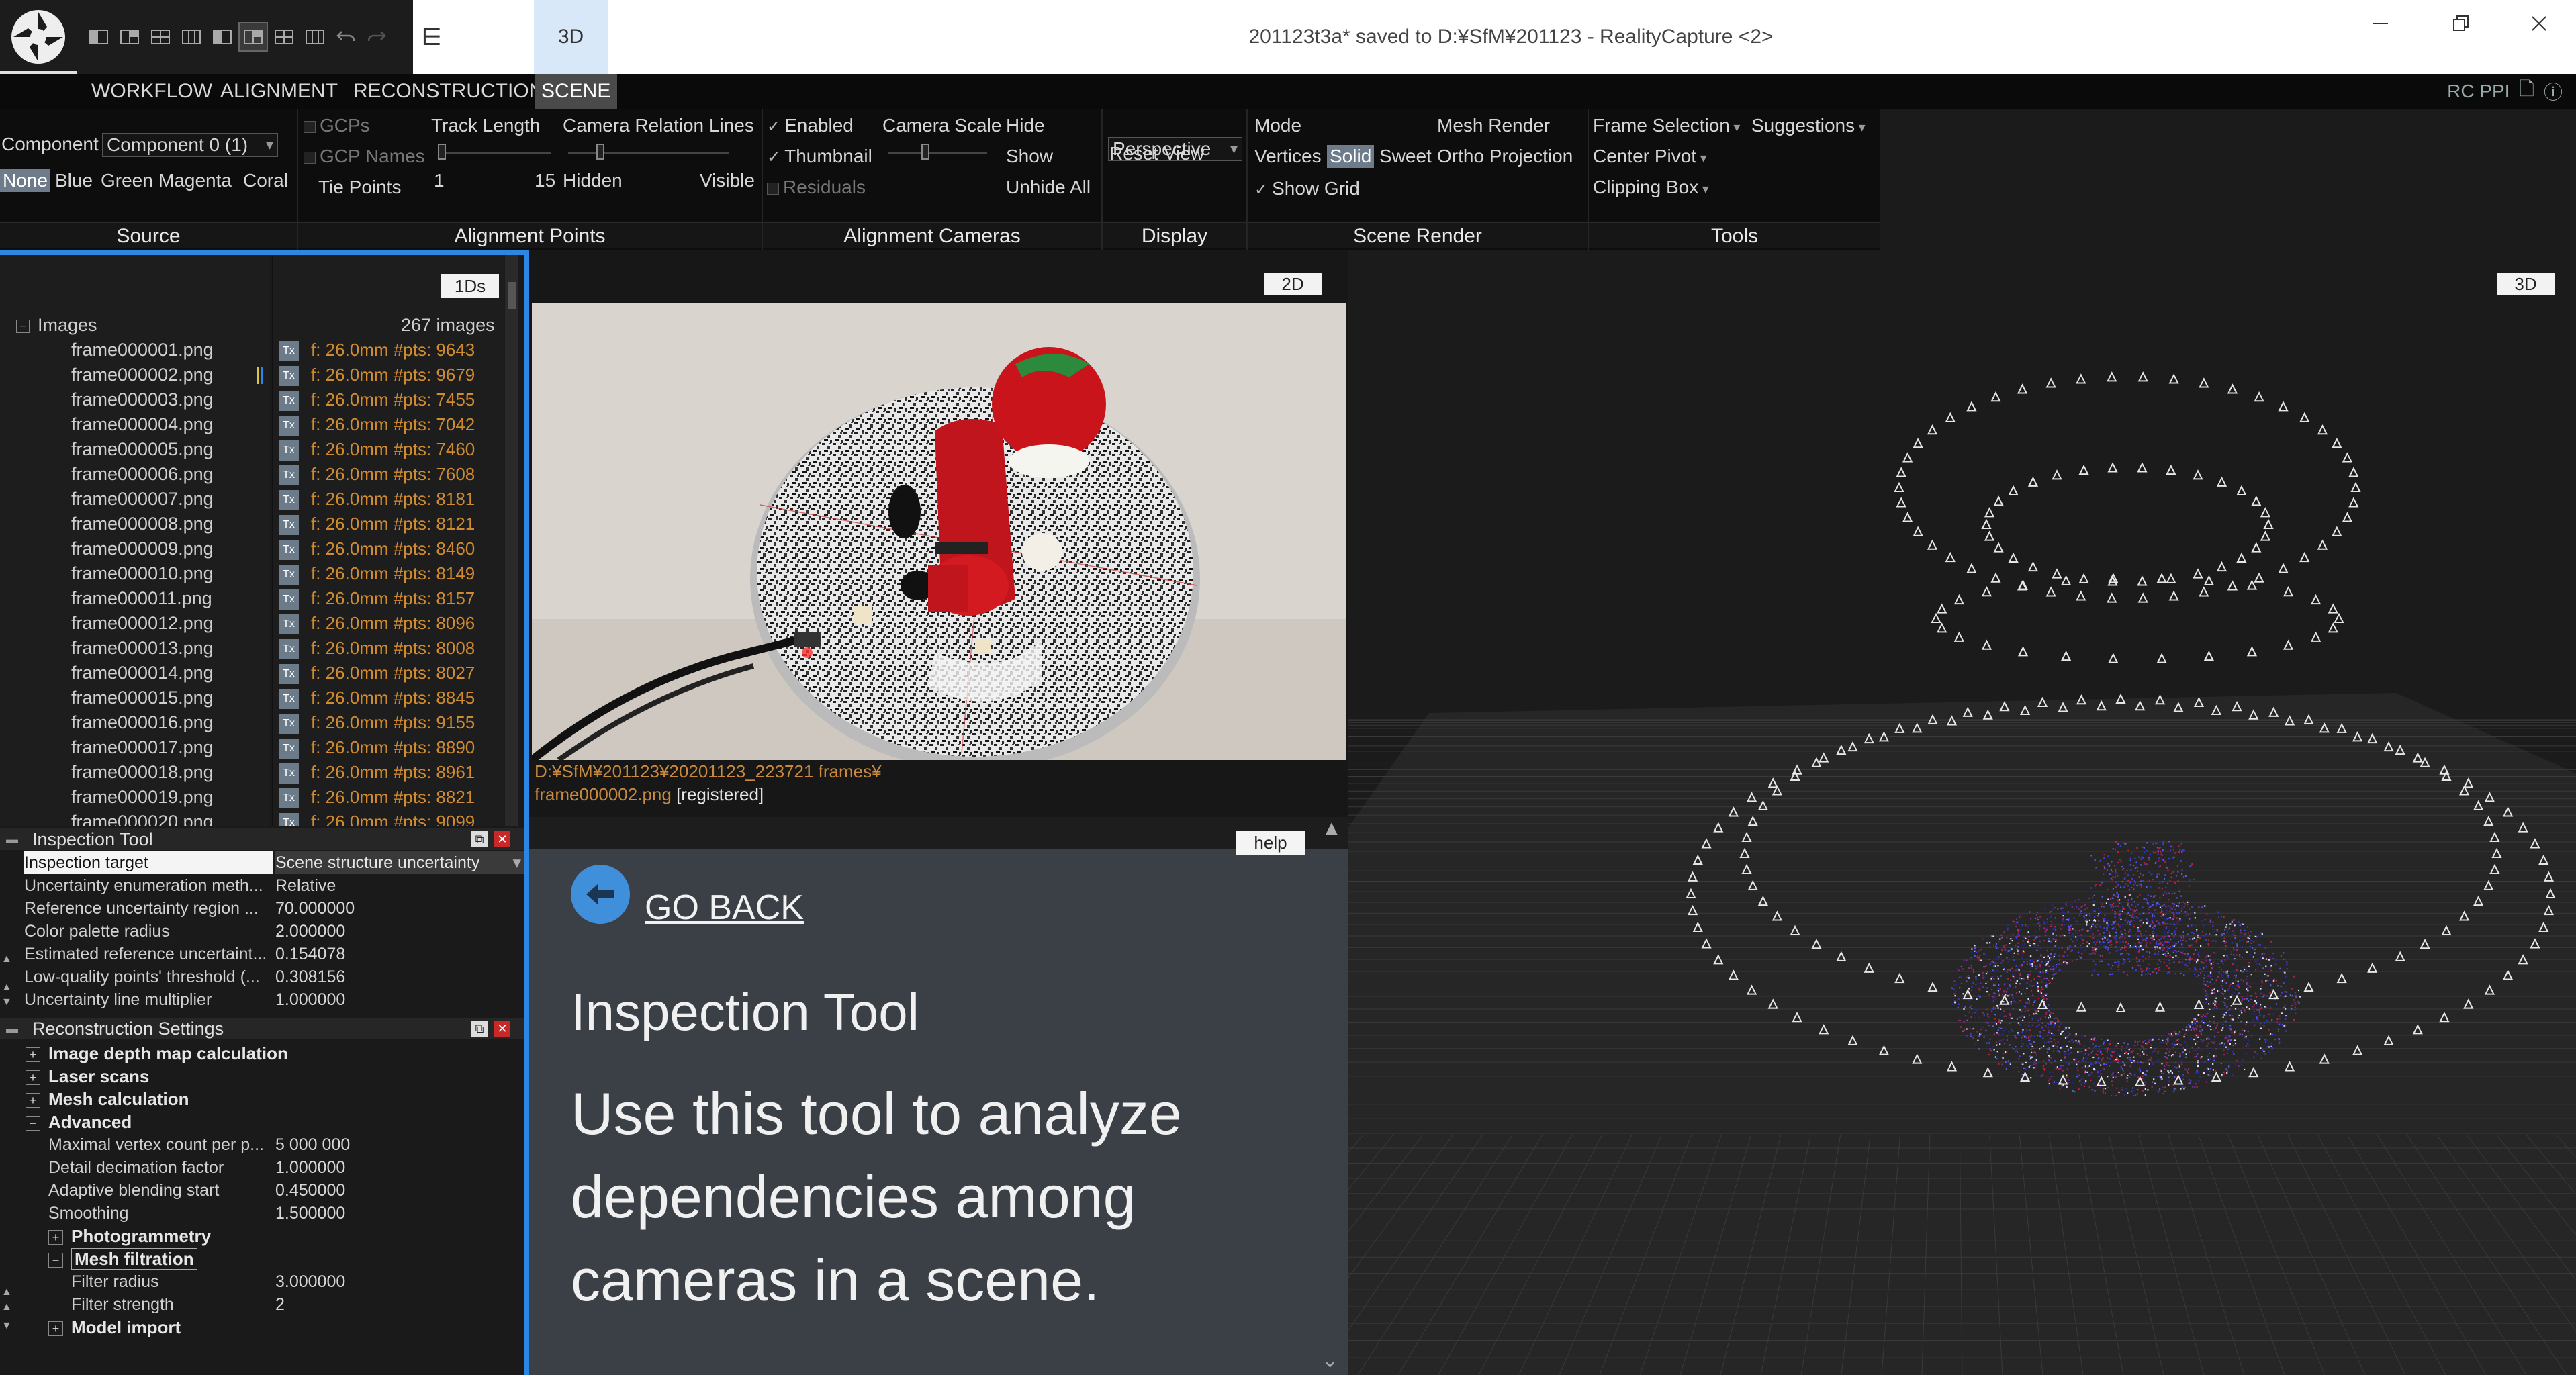 This screenshot has height=1375, width=2576. I want to click on image-info-item: Tx f: 26.0mm #pts: 8460, so click(374, 548).